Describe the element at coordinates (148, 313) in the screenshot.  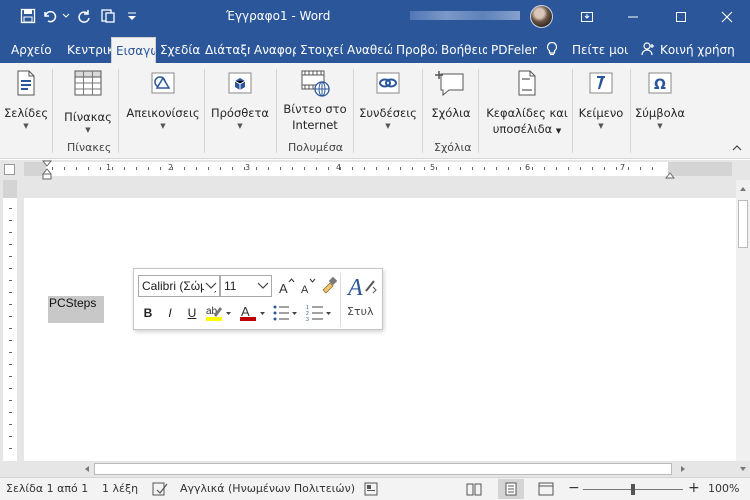
I see `bold-button: B` at that location.